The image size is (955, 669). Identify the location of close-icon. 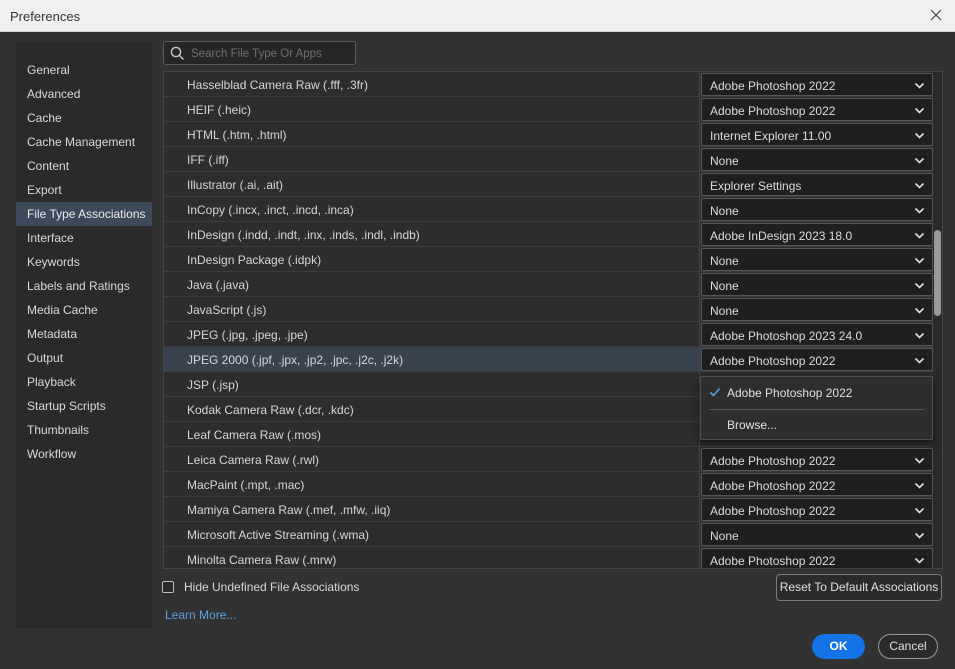
(936, 15).